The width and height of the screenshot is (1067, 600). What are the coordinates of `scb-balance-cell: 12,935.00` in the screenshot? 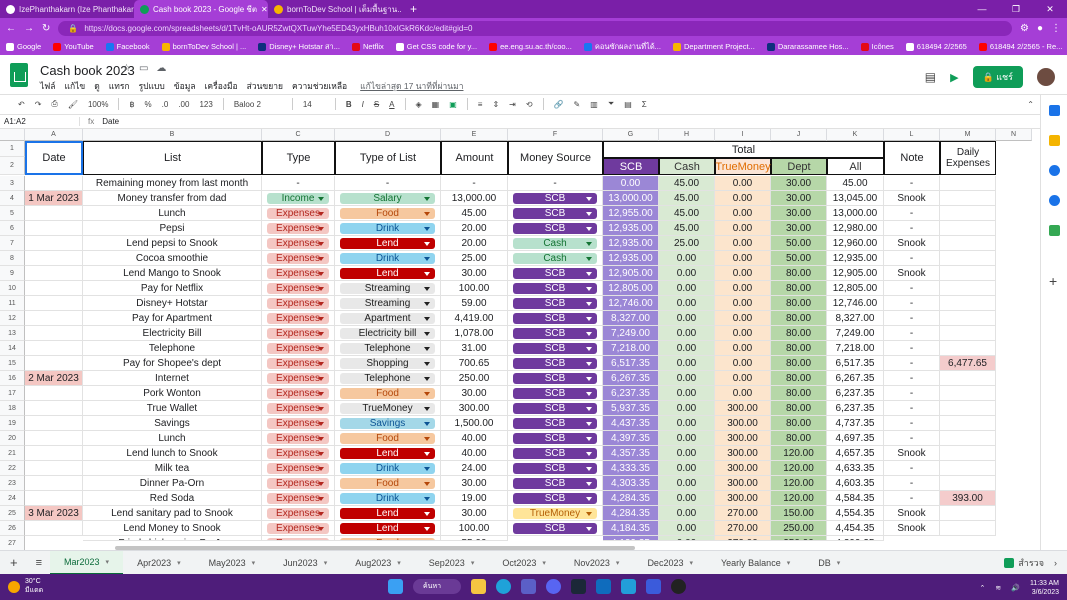 It's located at (631, 228).